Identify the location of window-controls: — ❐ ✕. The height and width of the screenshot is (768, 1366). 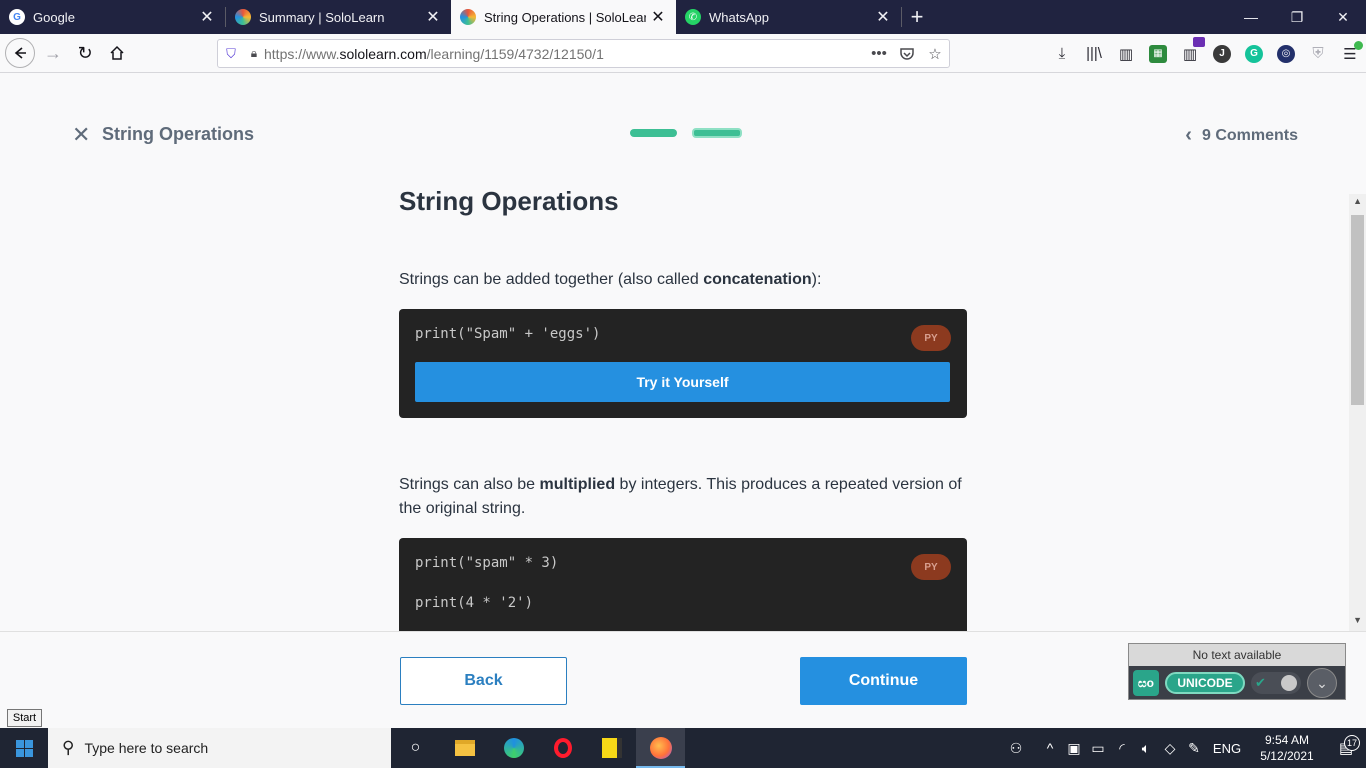
(1297, 17).